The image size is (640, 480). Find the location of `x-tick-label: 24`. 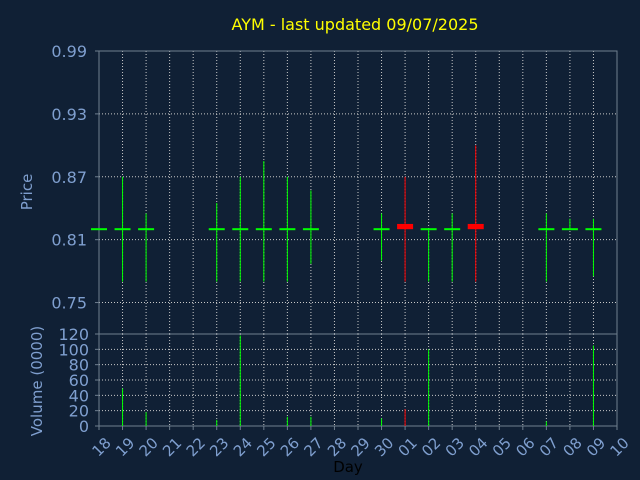

x-tick-label: 24 is located at coordinates (243, 447).